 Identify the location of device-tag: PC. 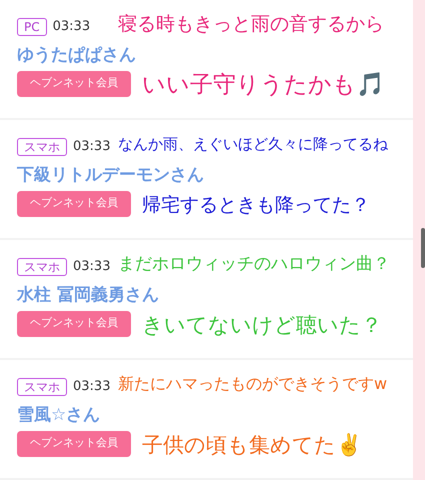
(32, 27).